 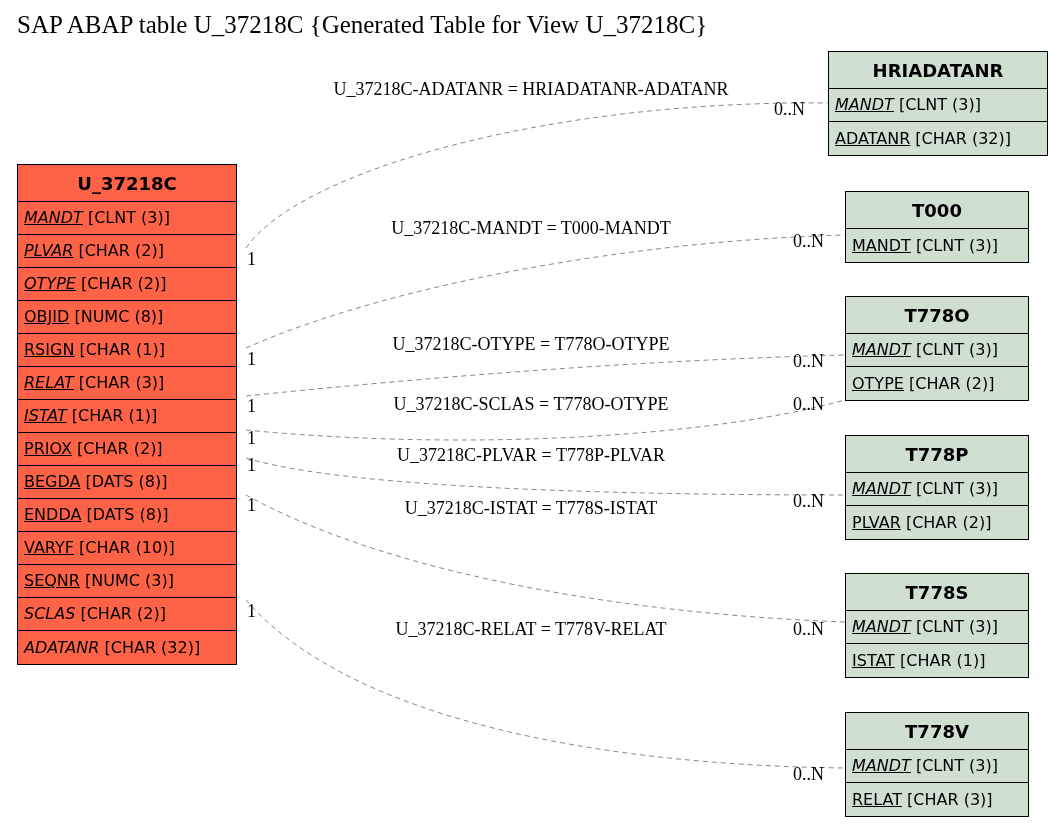 I want to click on field-row-text: RELAT [CHAR (3)], so click(x=922, y=799).